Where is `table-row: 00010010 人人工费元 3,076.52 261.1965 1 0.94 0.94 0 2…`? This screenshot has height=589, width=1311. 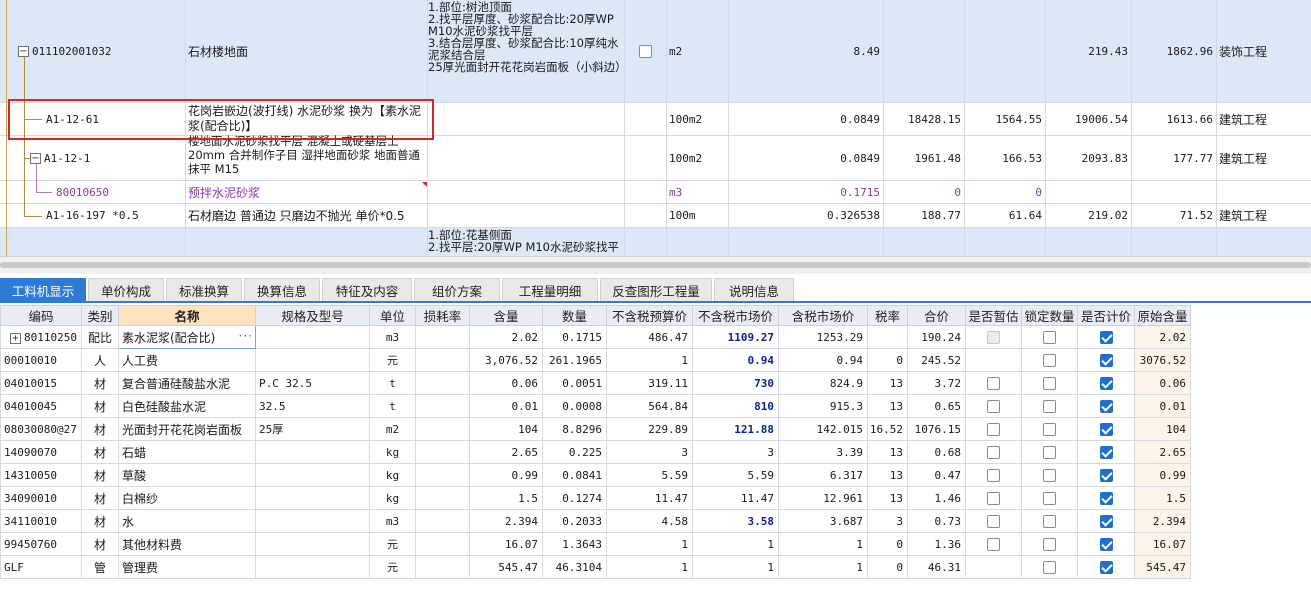
table-row: 00010010 人人工费元 3,076.52 261.1965 1 0.94 0.94 0 2… is located at coordinates (595, 360).